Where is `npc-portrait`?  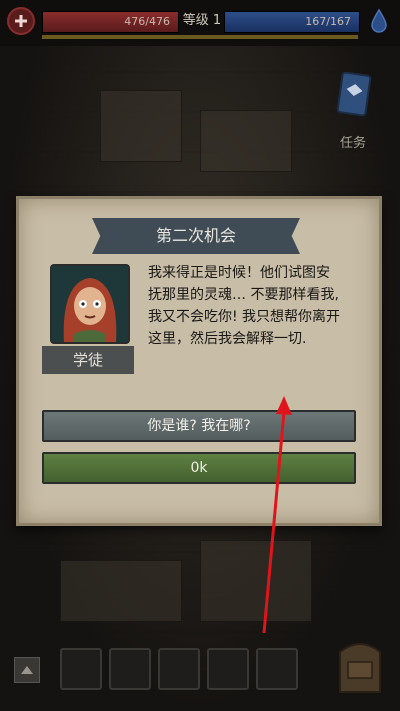
npc-portrait is located at coordinates (90, 304).